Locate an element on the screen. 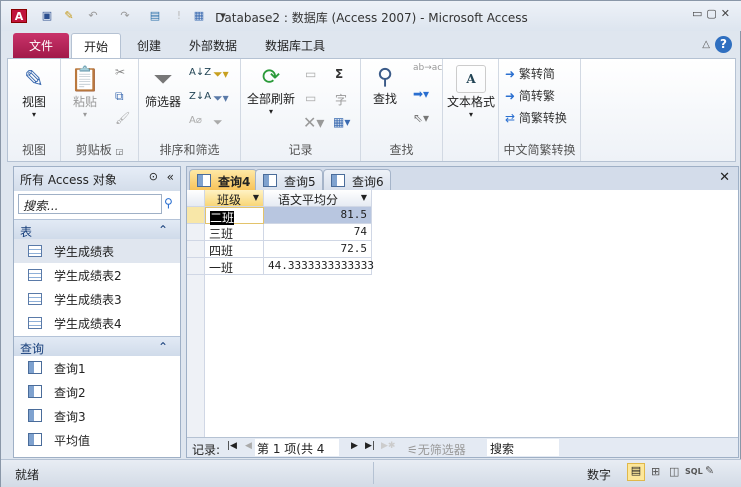  delete-icon: ✕▾ is located at coordinates (313, 122).